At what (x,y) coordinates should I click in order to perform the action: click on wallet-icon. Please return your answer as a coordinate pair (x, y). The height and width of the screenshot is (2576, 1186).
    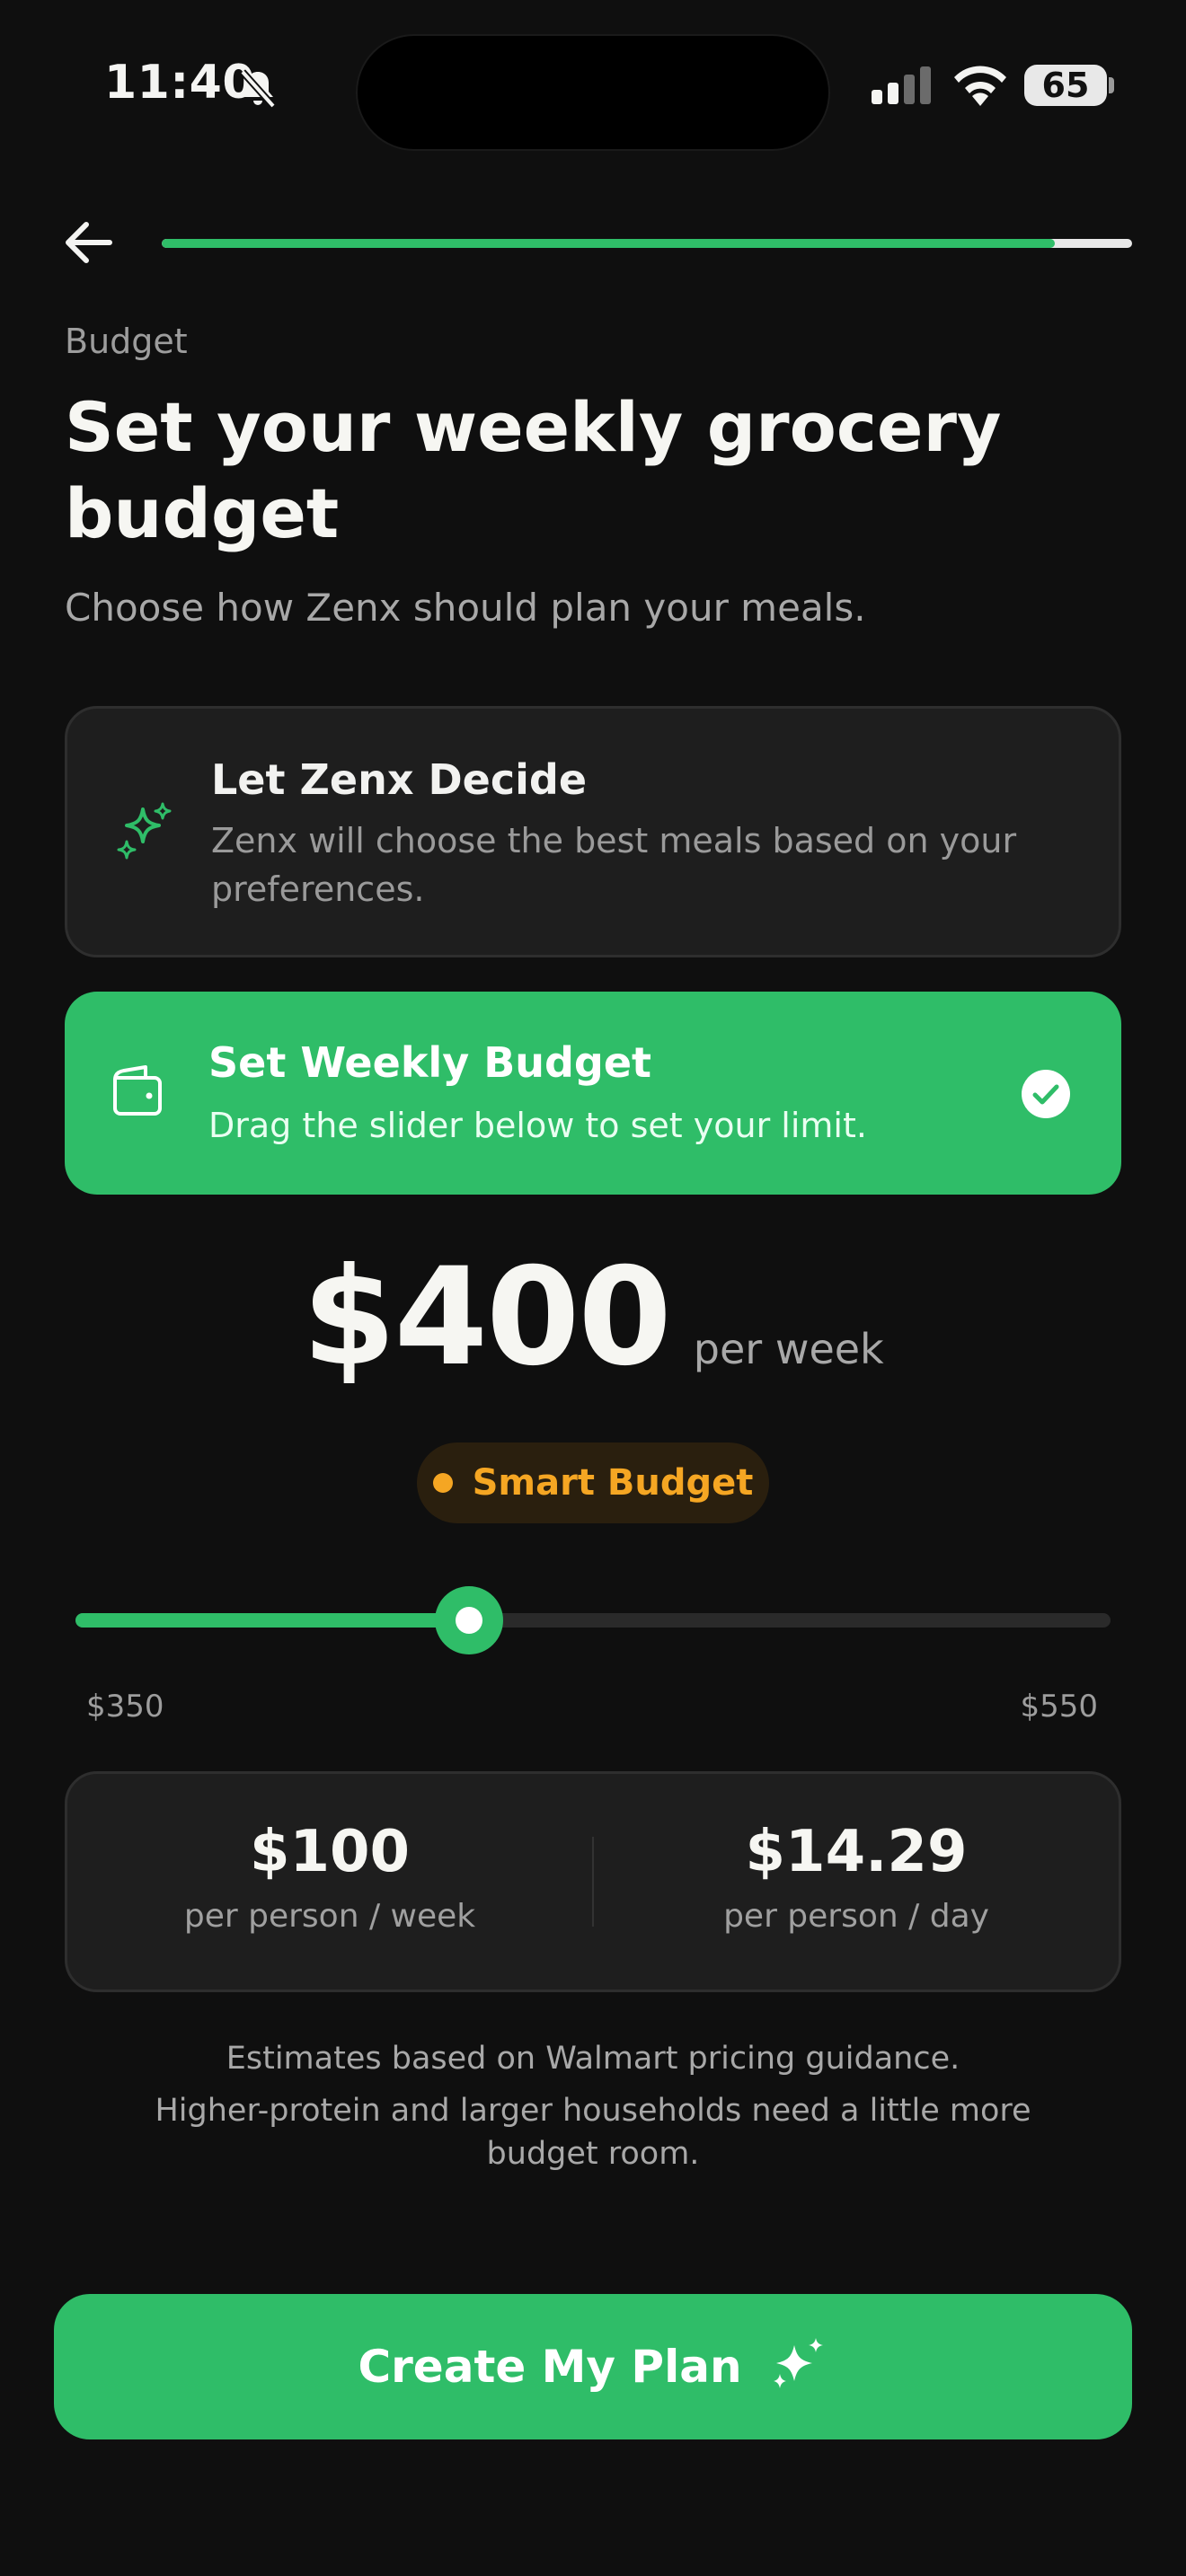
    Looking at the image, I should click on (138, 1094).